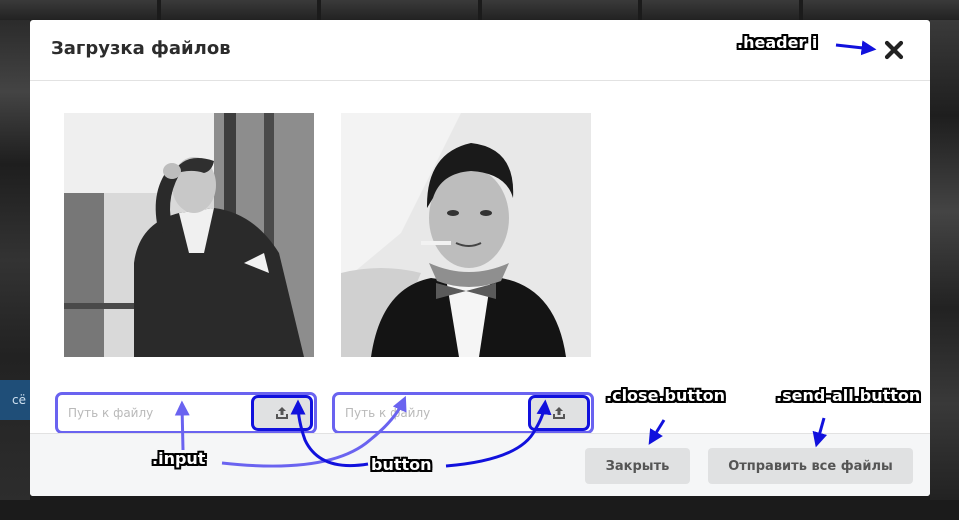 The image size is (959, 520). Describe the element at coordinates (179, 458) in the screenshot. I see `annotation-input: .input` at that location.